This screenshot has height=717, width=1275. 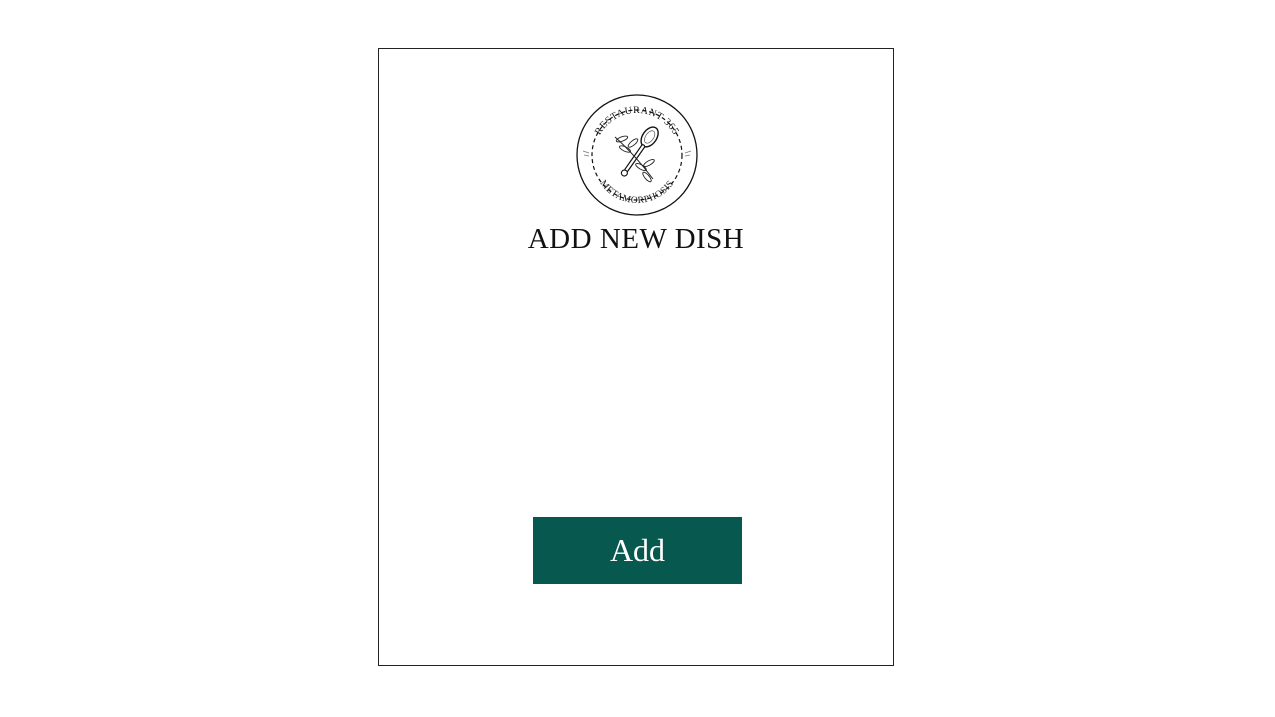 I want to click on restaurant-seal-spoon-icon: RESTAURANT 365 METAMORPHOSIS, so click(x=637, y=155).